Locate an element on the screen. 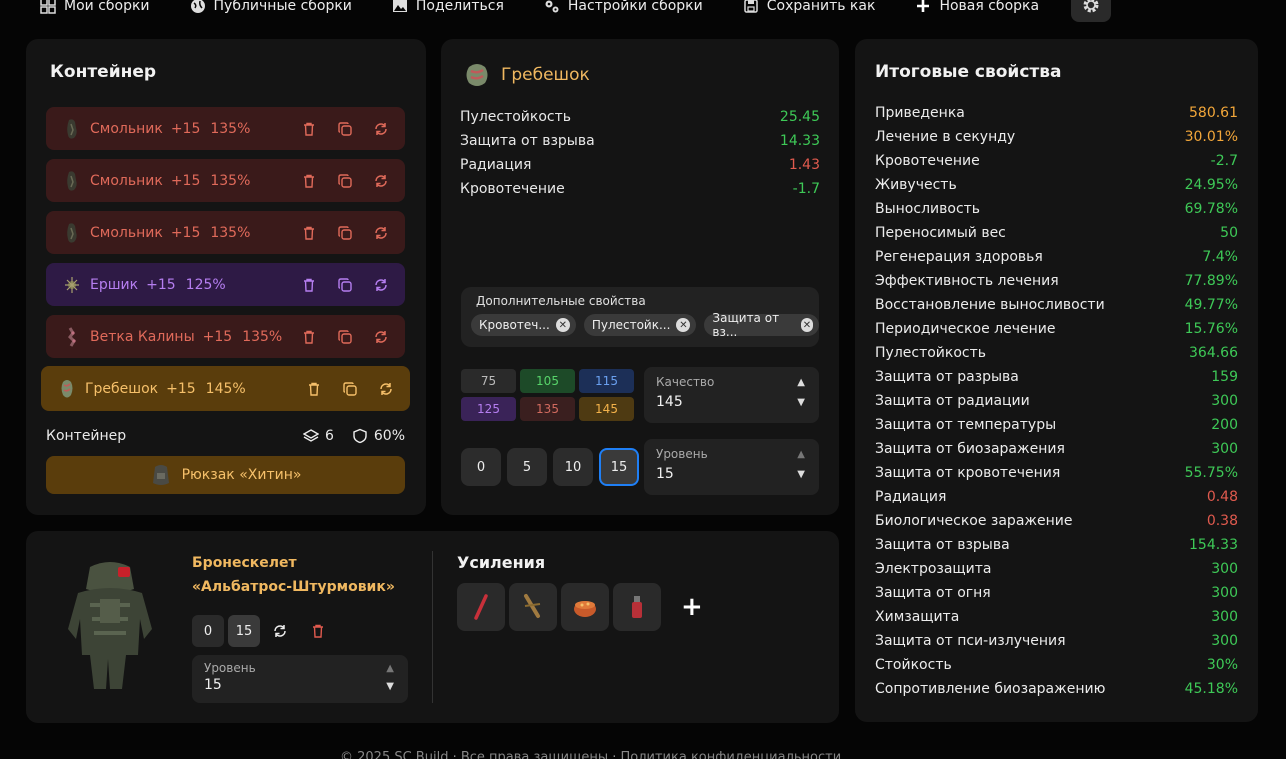  shield-icon is located at coordinates (360, 436).